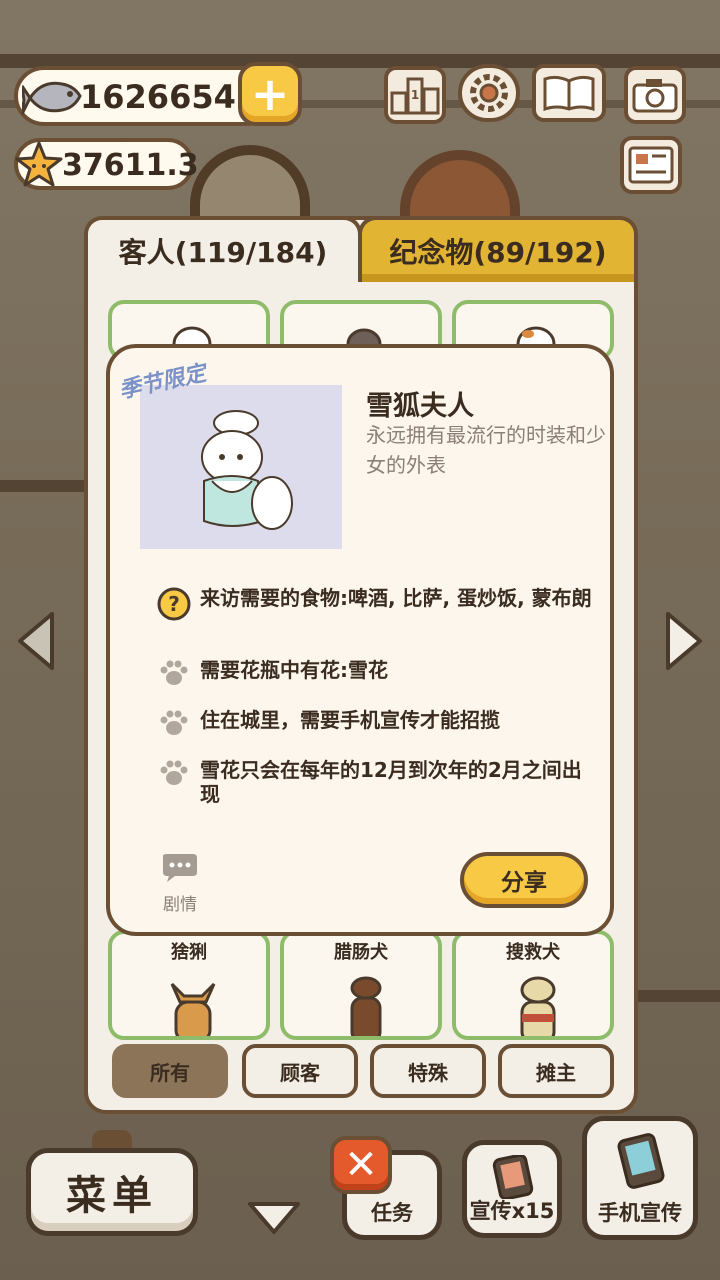 The image size is (720, 1280). I want to click on guest-card-name: 搜救犬, so click(533, 952).